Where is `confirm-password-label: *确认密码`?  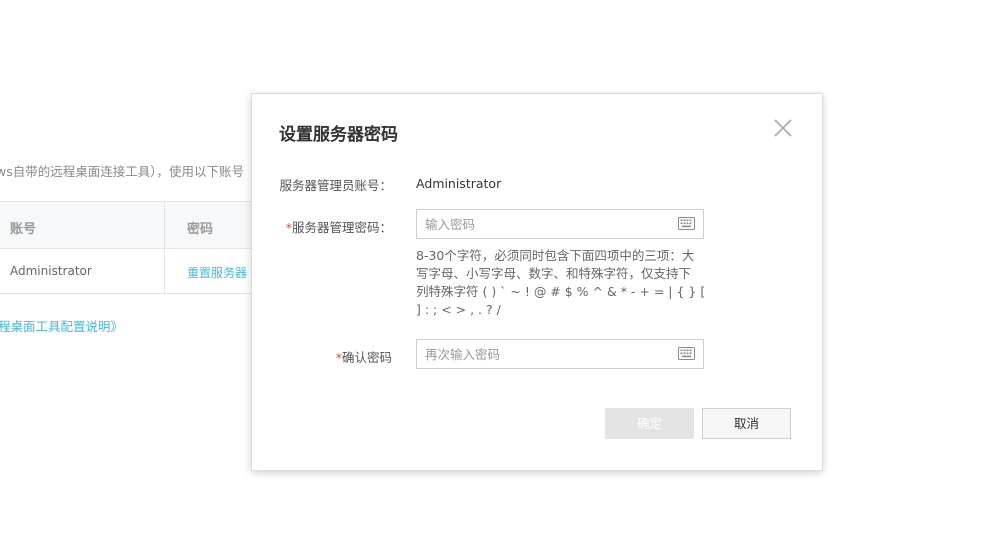 confirm-password-label: *确认密码 is located at coordinates (364, 356).